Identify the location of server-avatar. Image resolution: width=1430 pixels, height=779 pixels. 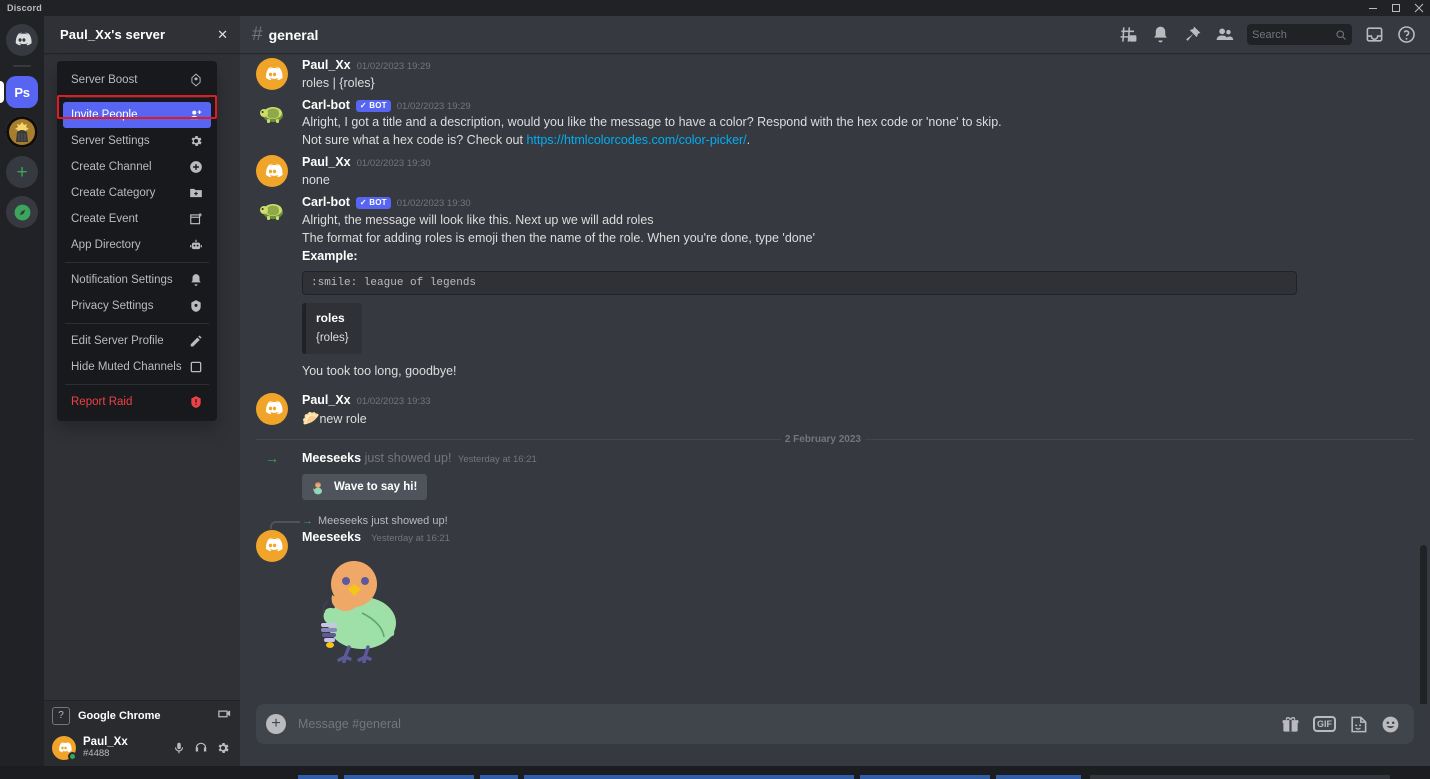
(22, 132).